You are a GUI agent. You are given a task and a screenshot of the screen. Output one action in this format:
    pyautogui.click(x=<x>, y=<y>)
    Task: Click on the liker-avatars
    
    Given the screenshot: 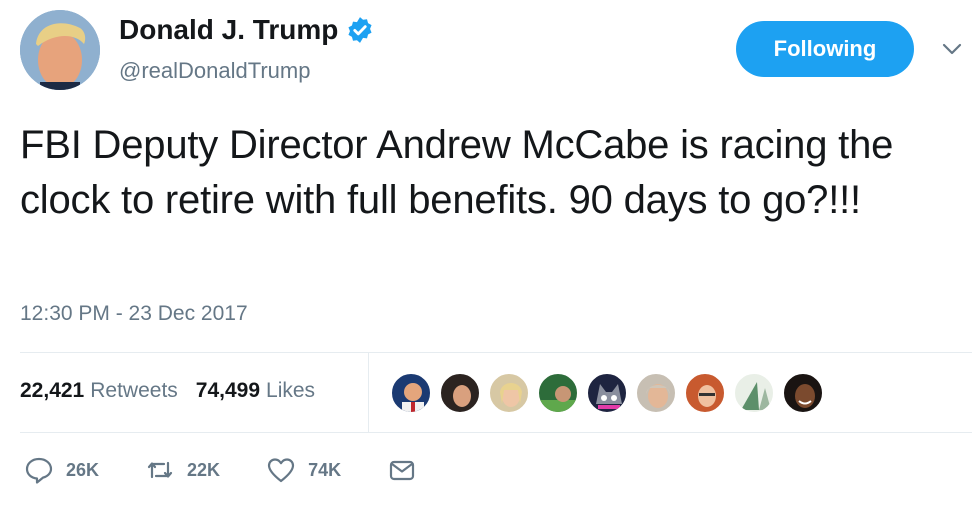 What is the action you would take?
    pyautogui.click(x=610, y=393)
    